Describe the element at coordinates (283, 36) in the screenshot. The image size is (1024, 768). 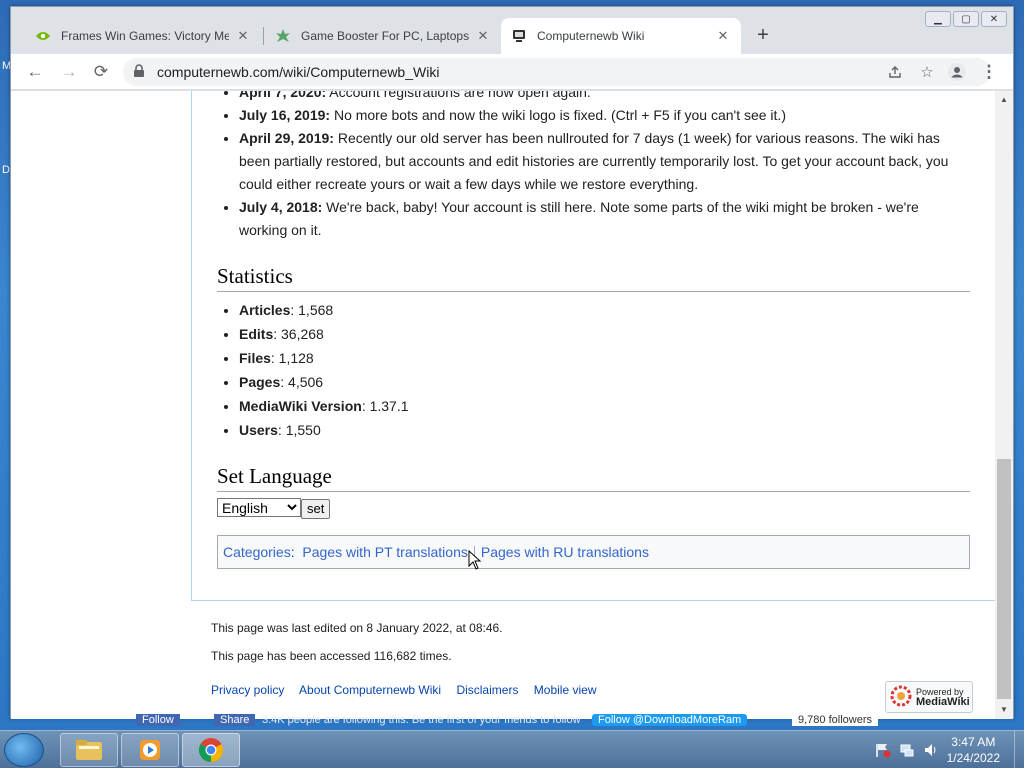
I see `game-booster-icon` at that location.